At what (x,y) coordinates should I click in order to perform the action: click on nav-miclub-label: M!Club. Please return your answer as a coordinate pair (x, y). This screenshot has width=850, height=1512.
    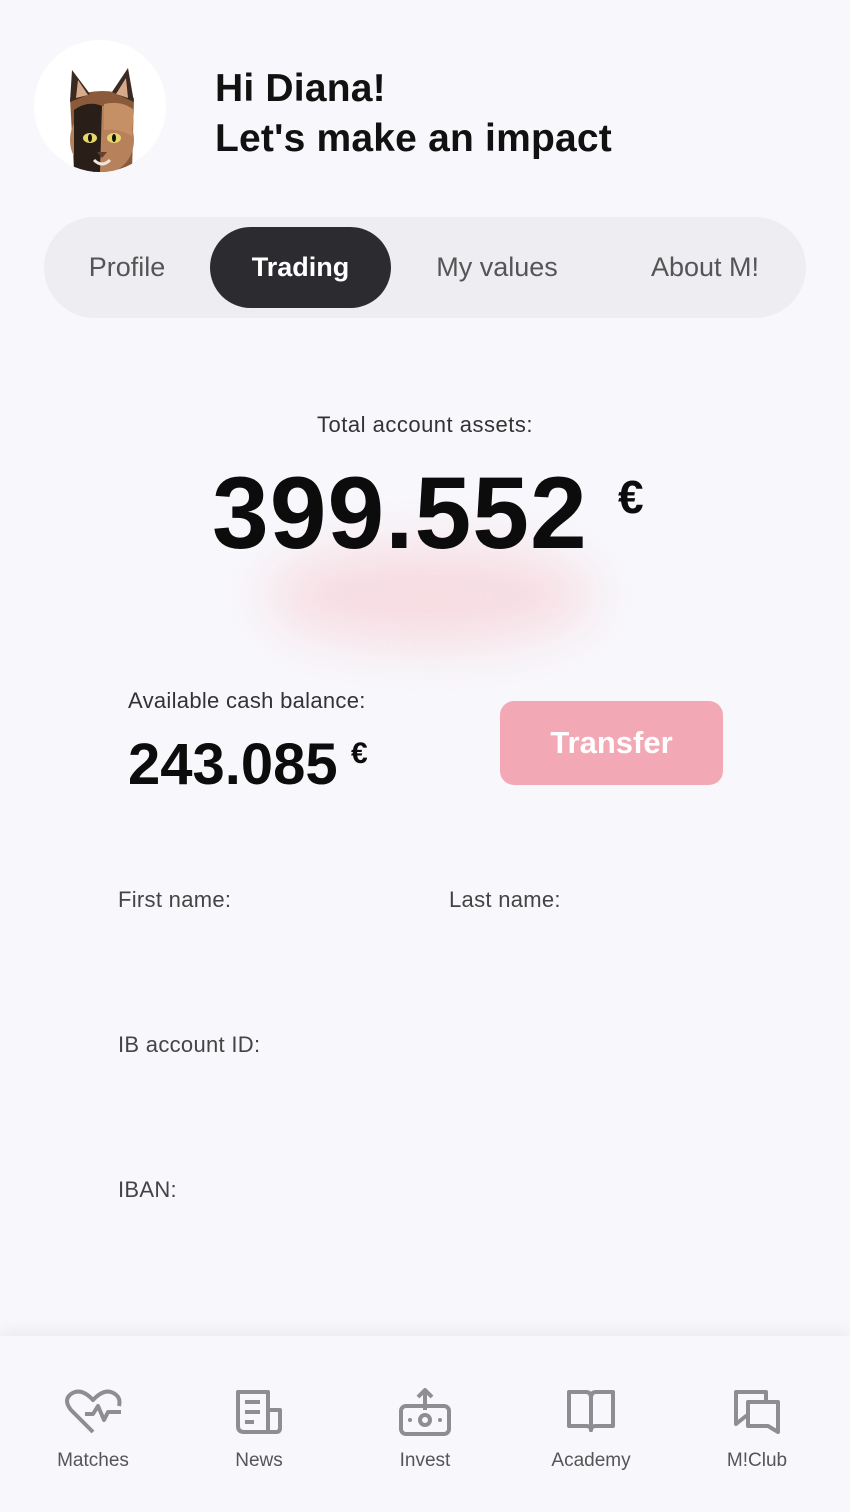
    Looking at the image, I should click on (757, 1460).